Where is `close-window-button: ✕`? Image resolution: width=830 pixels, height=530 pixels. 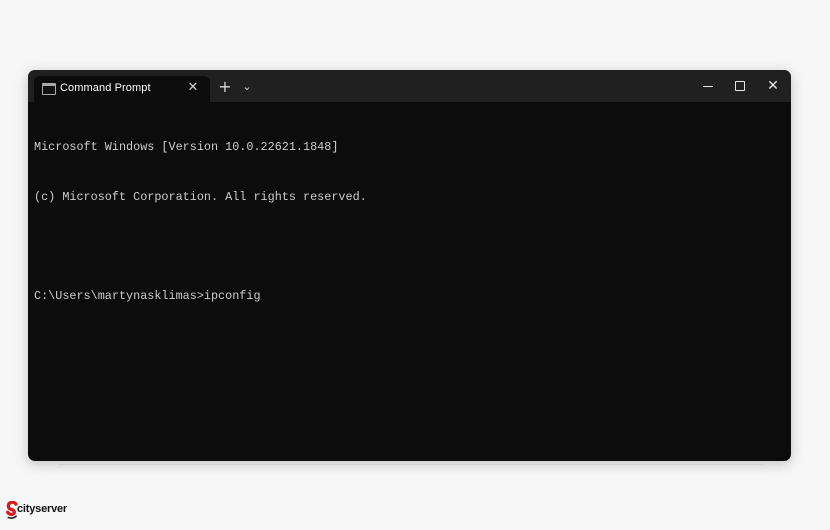
close-window-button: ✕ is located at coordinates (773, 86).